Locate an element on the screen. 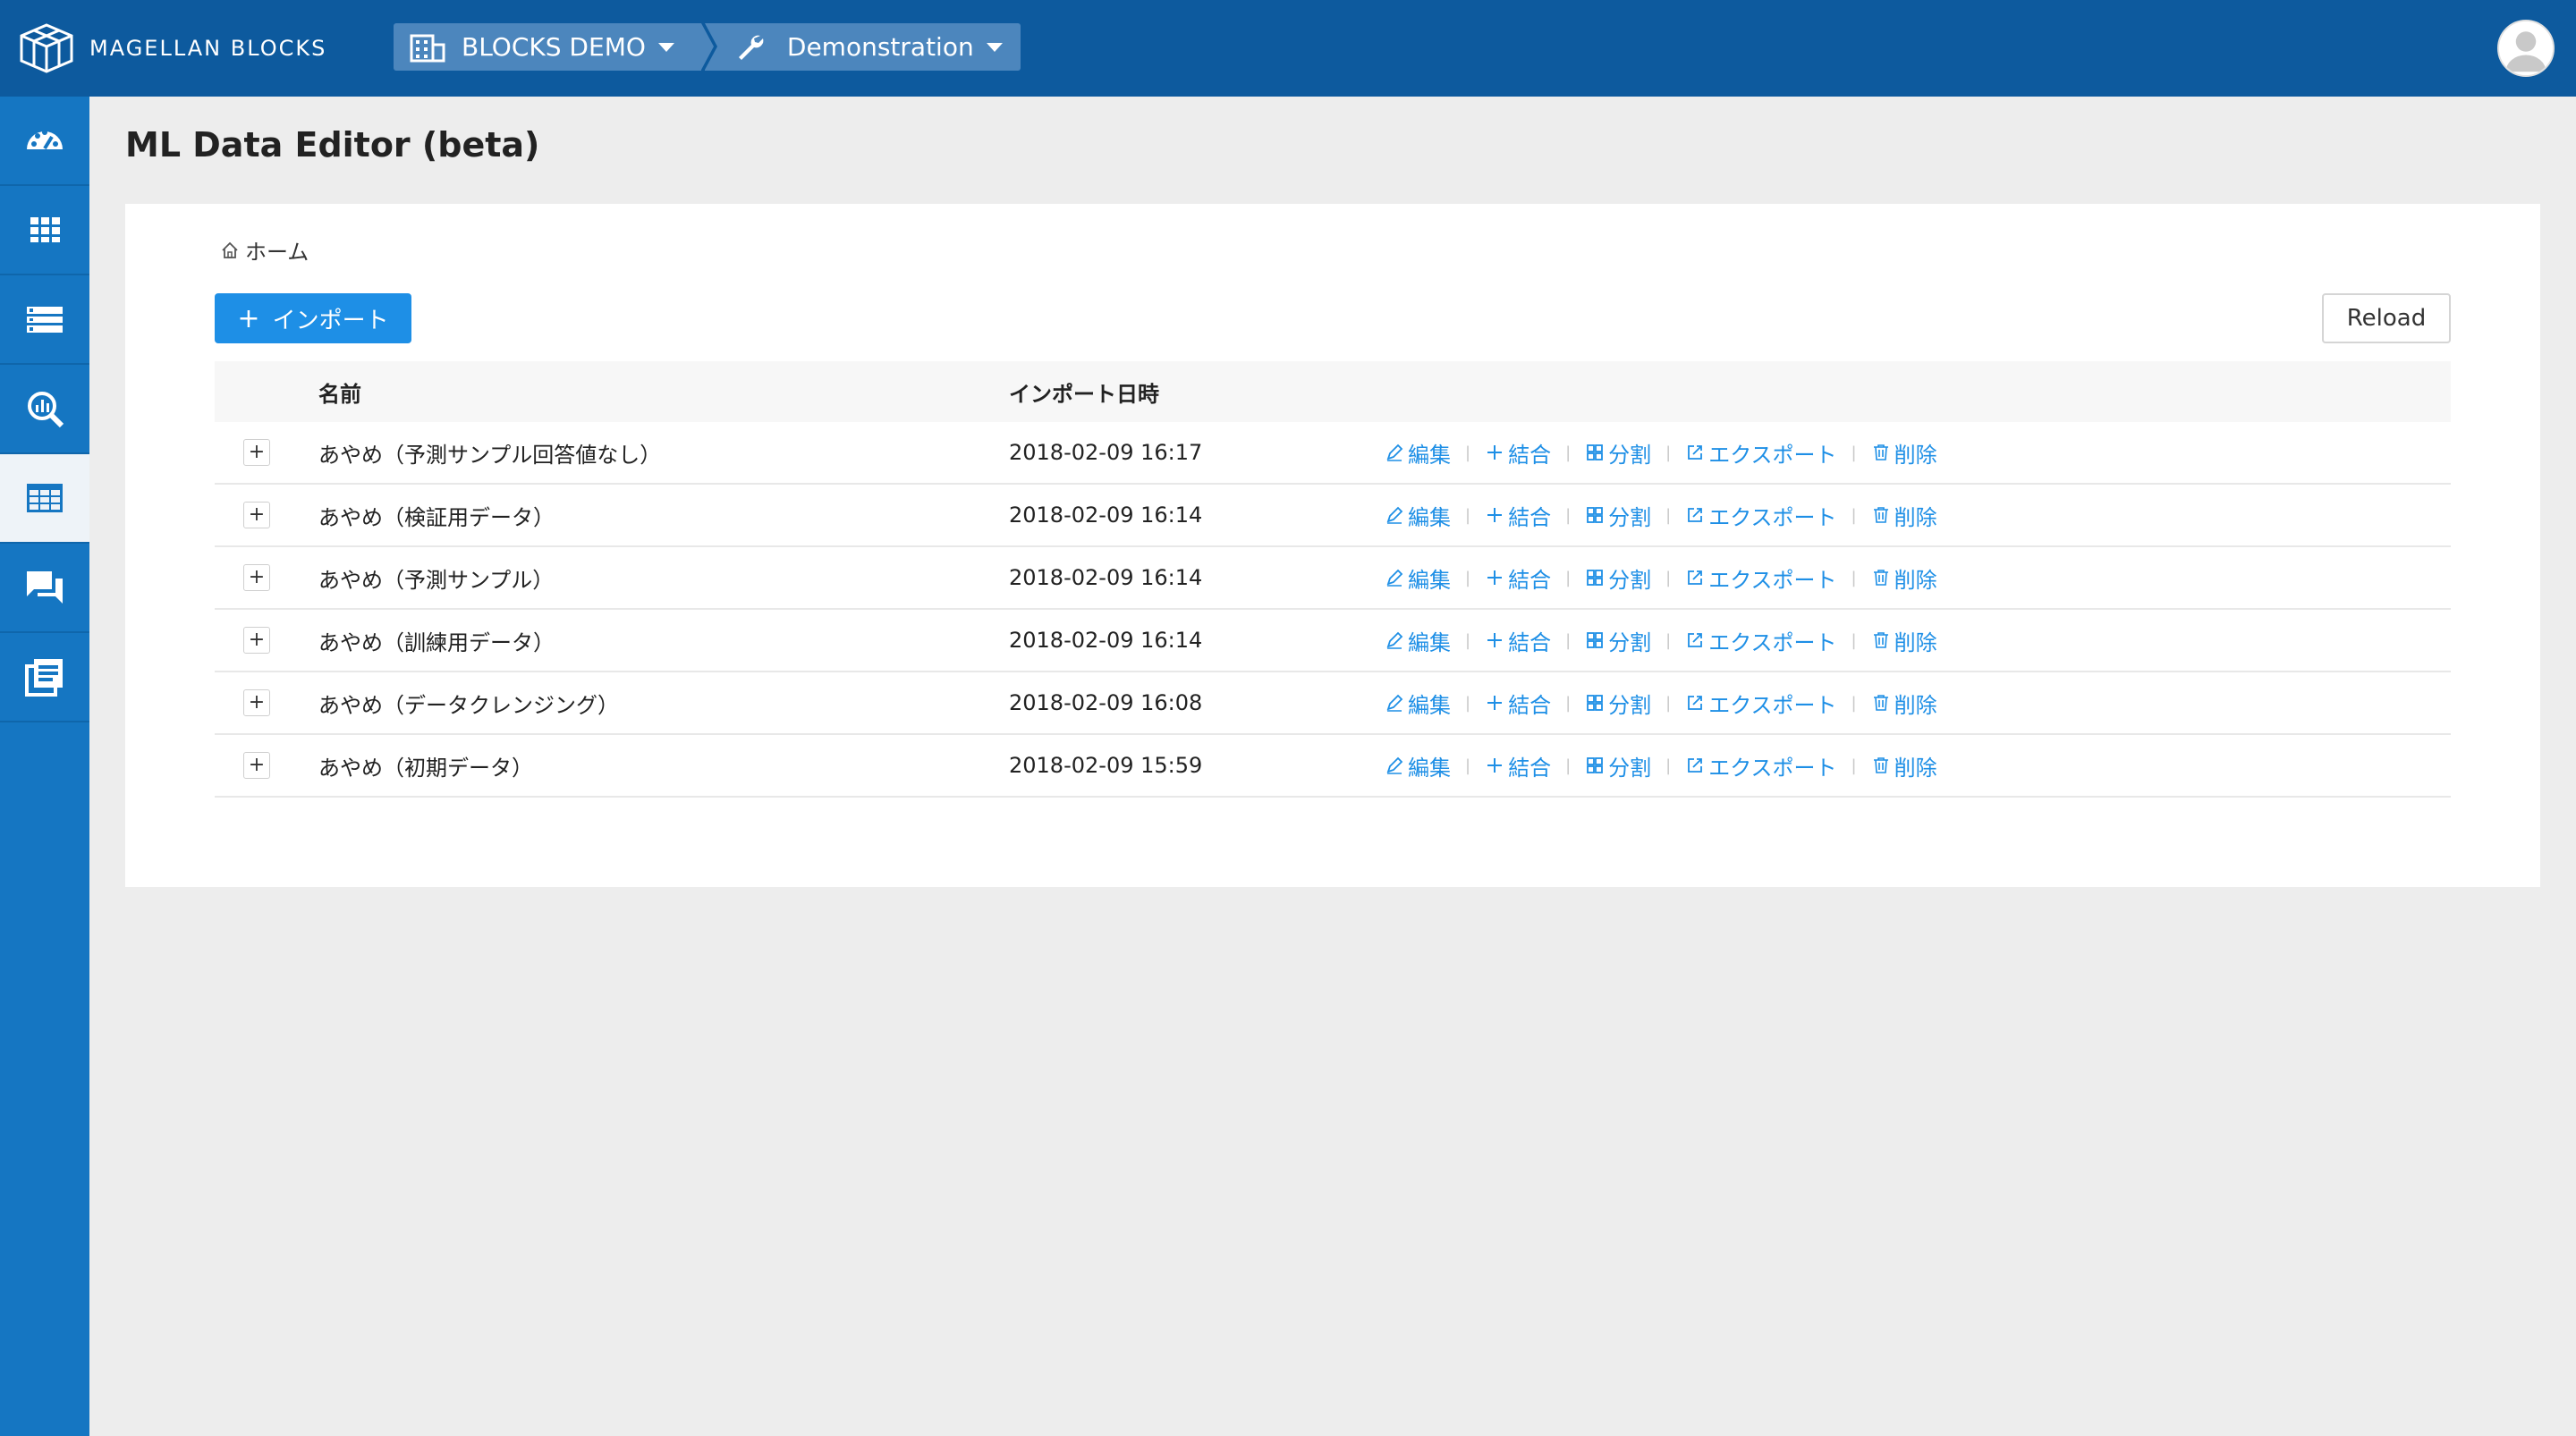 This screenshot has height=1436, width=2576. brand: MAGELLAN BLOCKS is located at coordinates (171, 49).